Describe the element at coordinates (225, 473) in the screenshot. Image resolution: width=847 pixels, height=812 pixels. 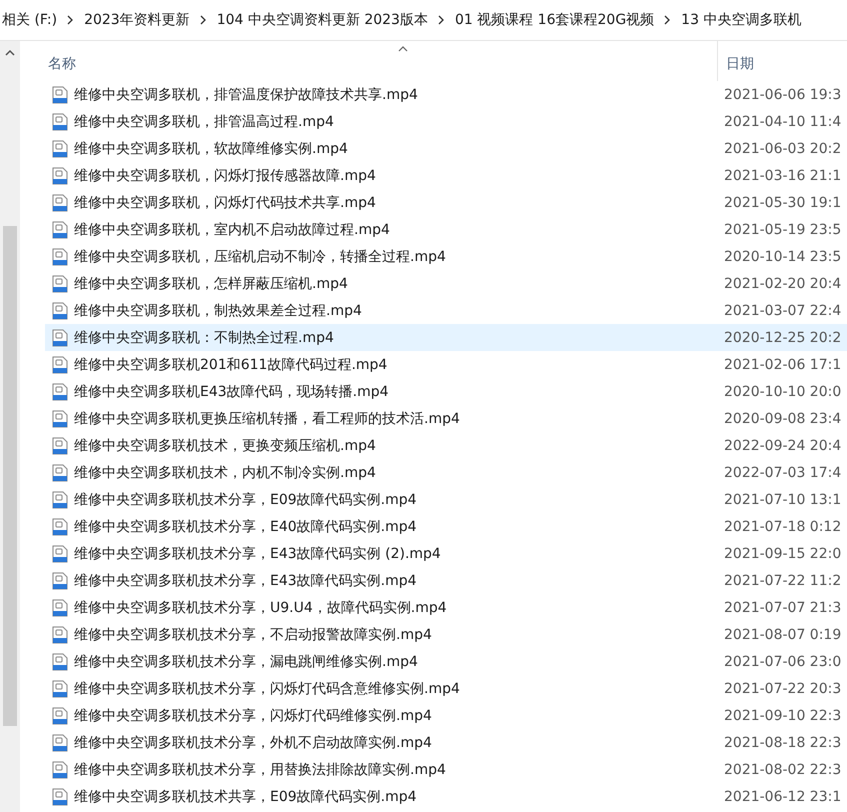
I see `file-name: 维修中央空调多联机技术，内机不制冷实例.mp4` at that location.